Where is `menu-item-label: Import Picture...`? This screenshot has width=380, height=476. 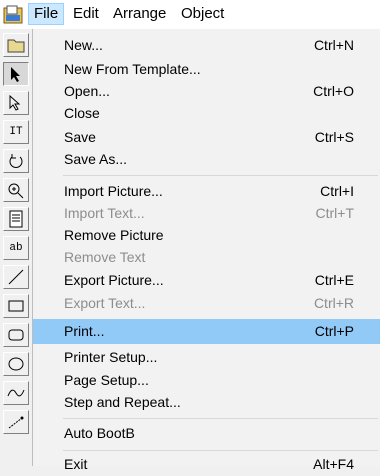 menu-item-label: Import Picture... is located at coordinates (113, 191).